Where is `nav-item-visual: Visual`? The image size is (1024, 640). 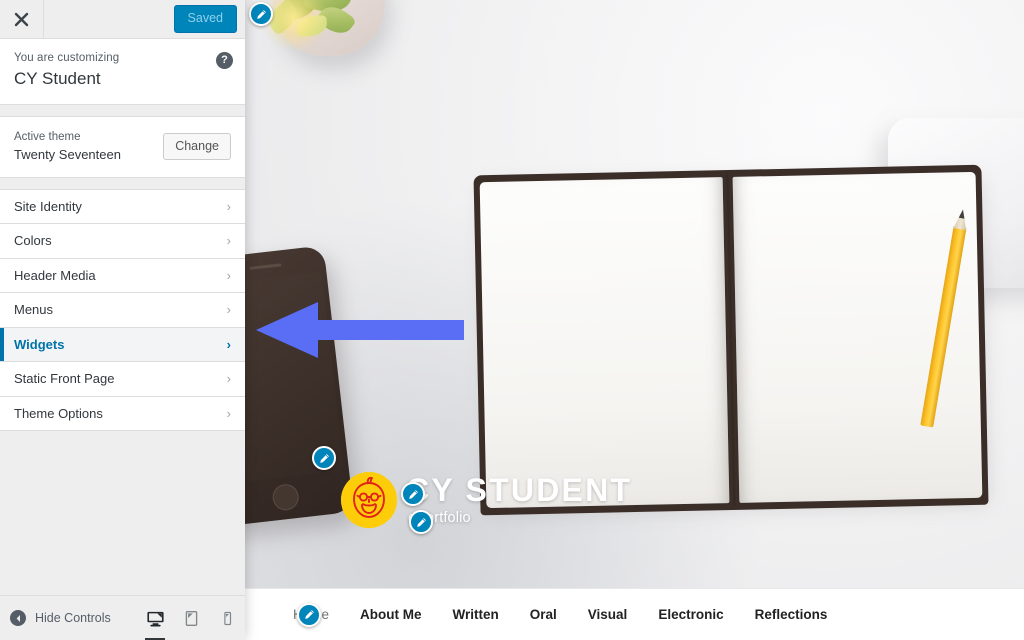 nav-item-visual: Visual is located at coordinates (608, 614).